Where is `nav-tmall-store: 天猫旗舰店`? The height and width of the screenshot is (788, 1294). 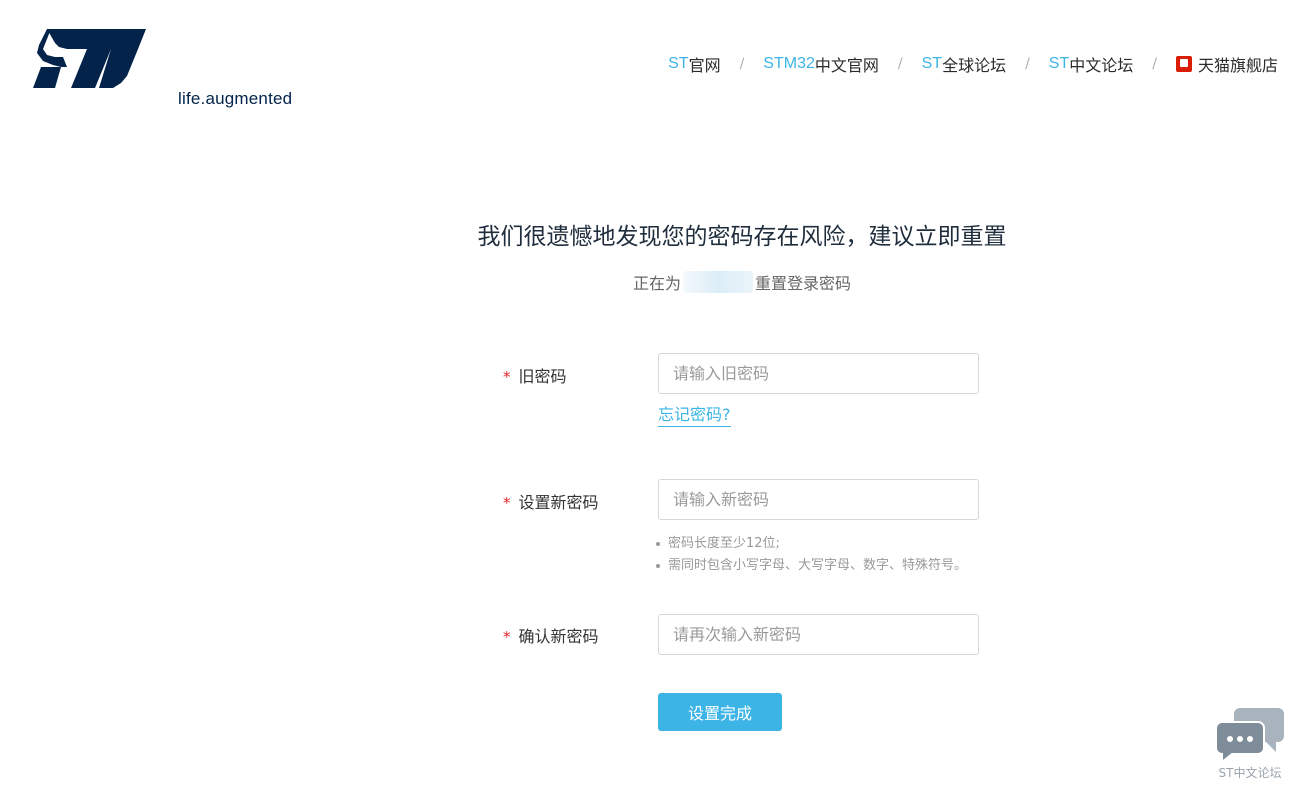
nav-tmall-store: 天猫旗舰店 is located at coordinates (1226, 64).